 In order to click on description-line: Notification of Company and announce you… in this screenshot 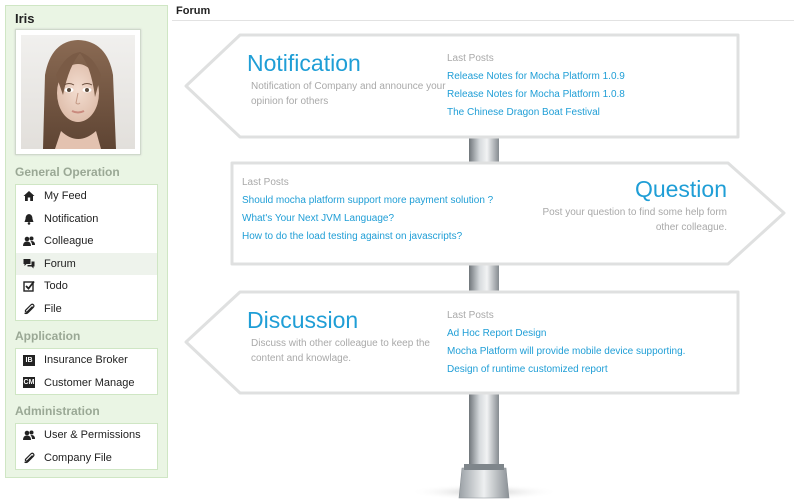, I will do `click(348, 86)`.